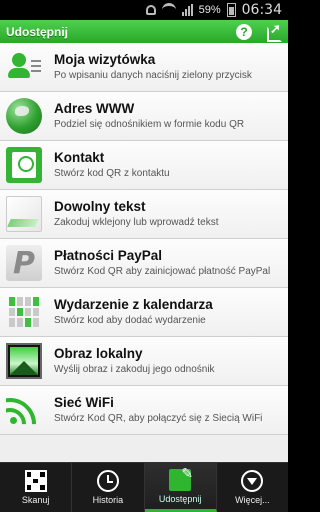  What do you see at coordinates (108, 500) in the screenshot?
I see `tab-label: Historia` at bounding box center [108, 500].